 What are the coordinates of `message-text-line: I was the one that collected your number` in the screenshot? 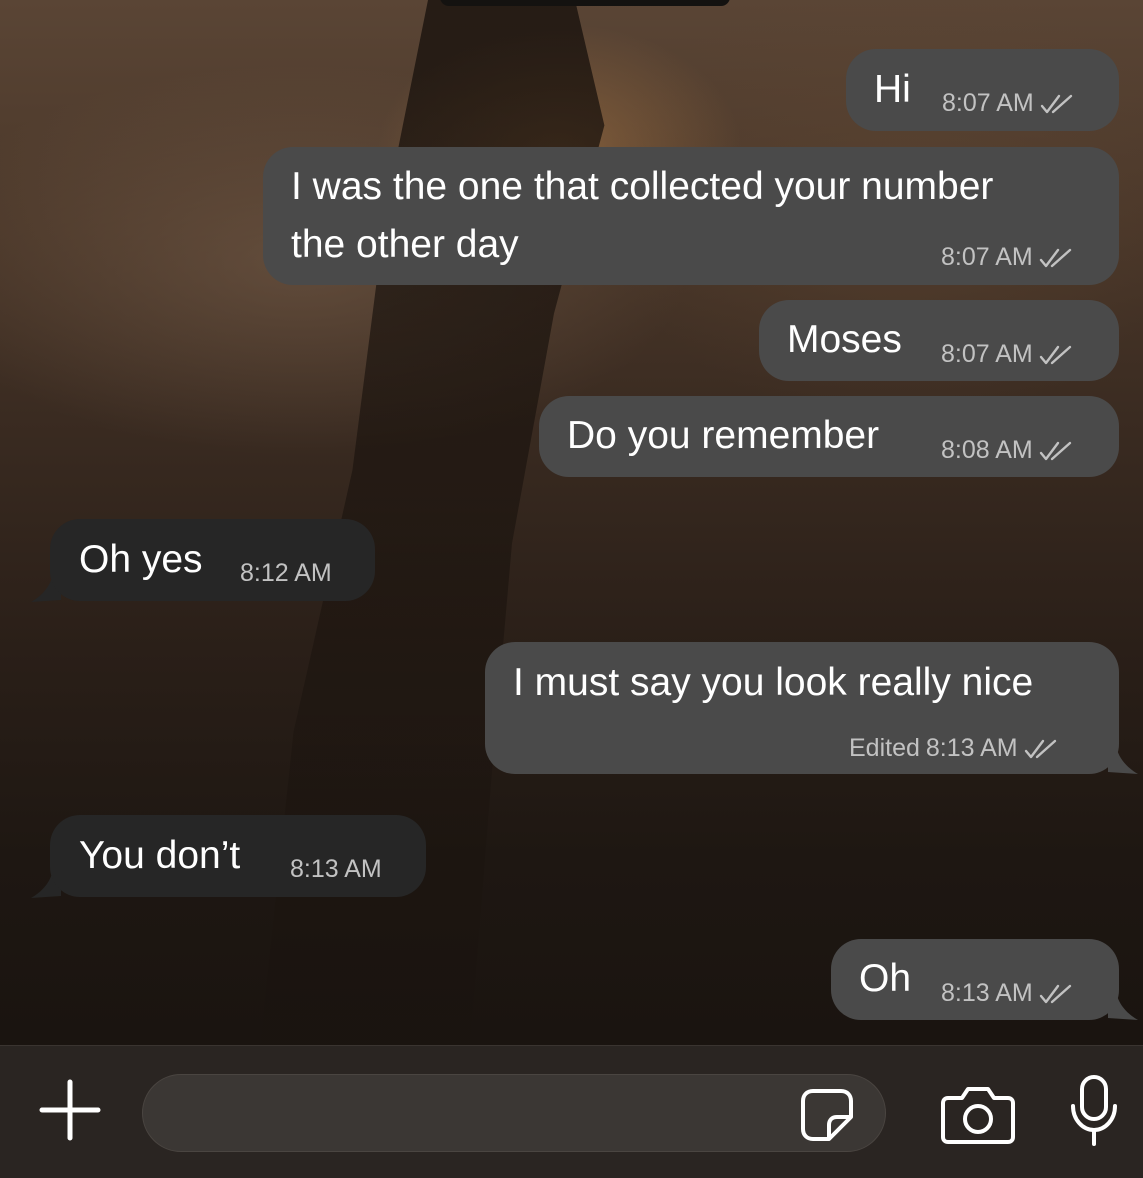 It's located at (642, 186).